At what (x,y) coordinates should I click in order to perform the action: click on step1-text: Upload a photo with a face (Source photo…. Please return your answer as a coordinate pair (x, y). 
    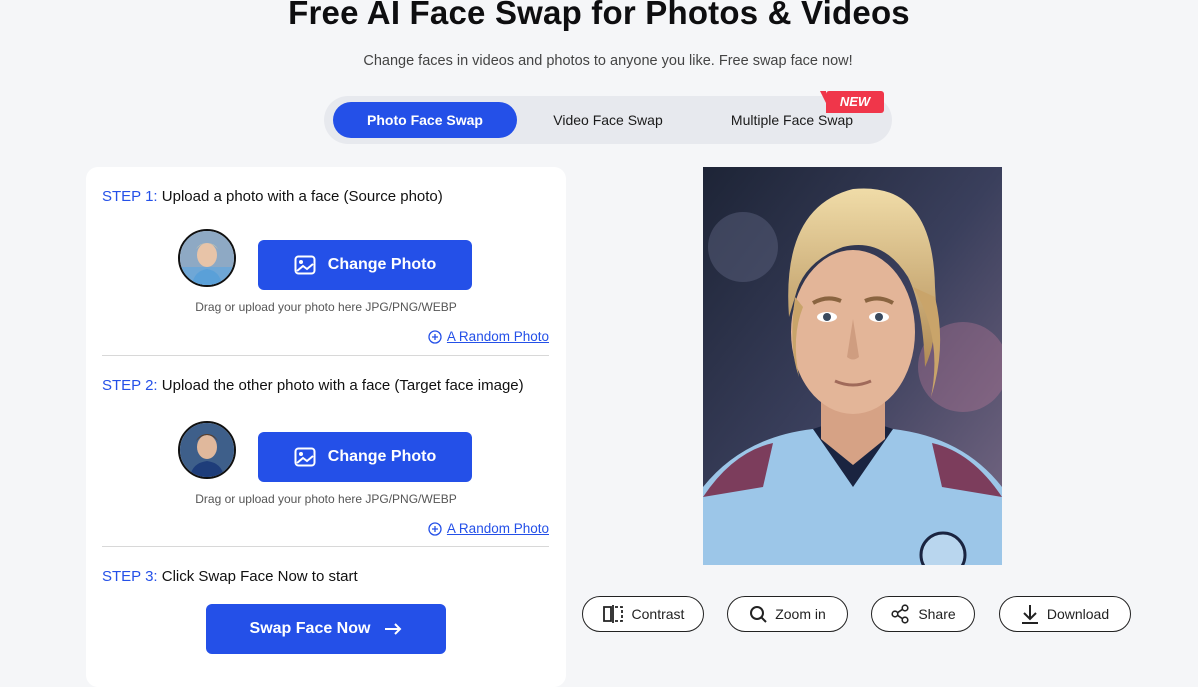
    Looking at the image, I should click on (302, 196).